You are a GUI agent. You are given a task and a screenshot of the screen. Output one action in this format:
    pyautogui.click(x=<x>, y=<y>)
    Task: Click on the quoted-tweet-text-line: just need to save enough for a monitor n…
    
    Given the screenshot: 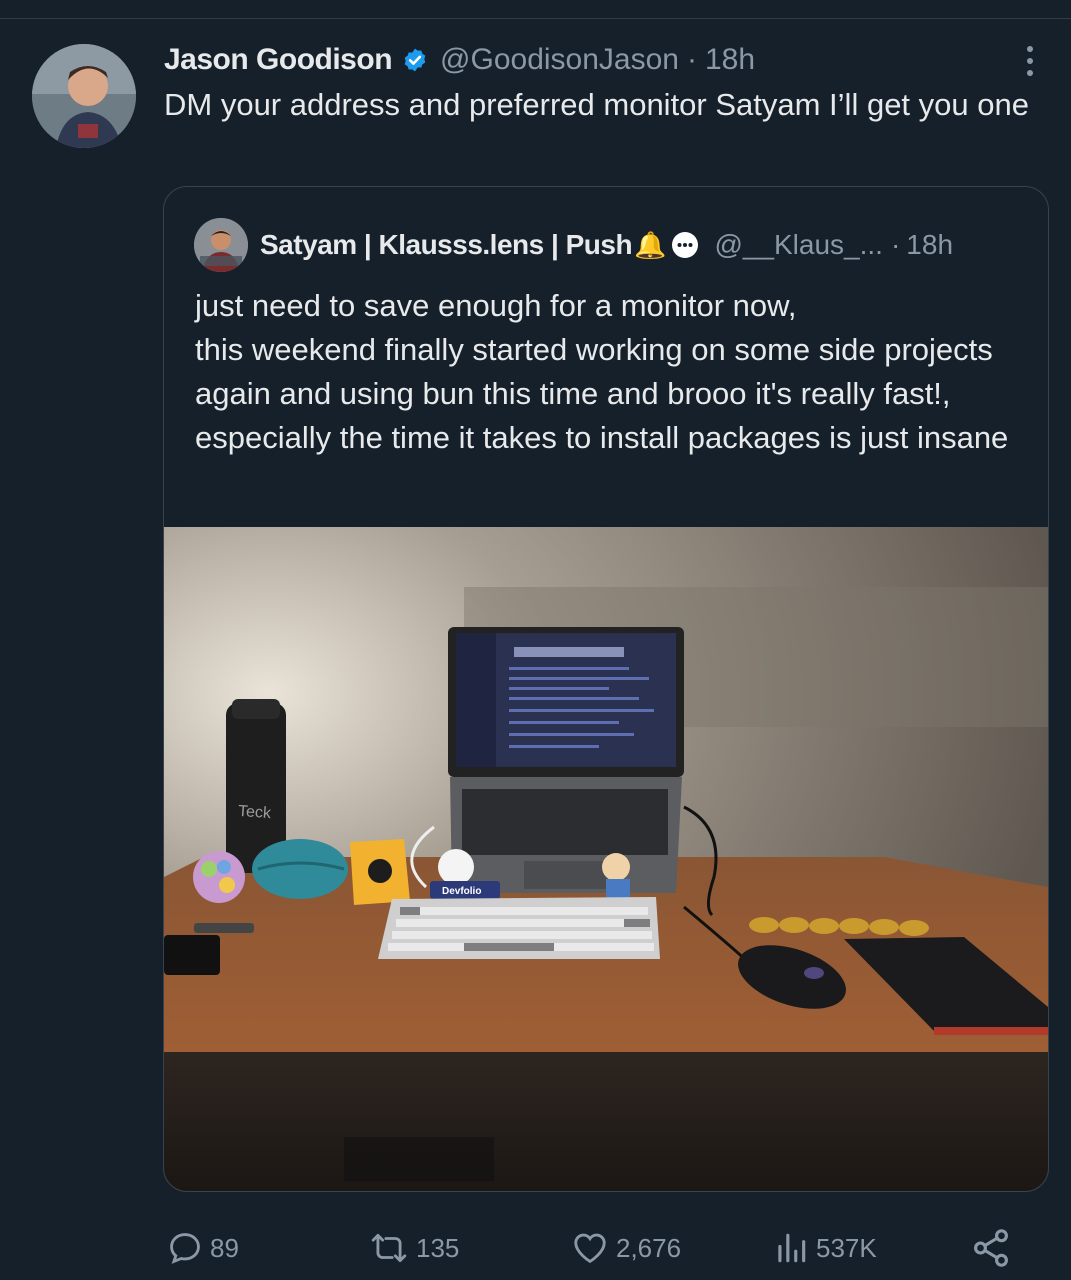 What is the action you would take?
    pyautogui.click(x=602, y=371)
    